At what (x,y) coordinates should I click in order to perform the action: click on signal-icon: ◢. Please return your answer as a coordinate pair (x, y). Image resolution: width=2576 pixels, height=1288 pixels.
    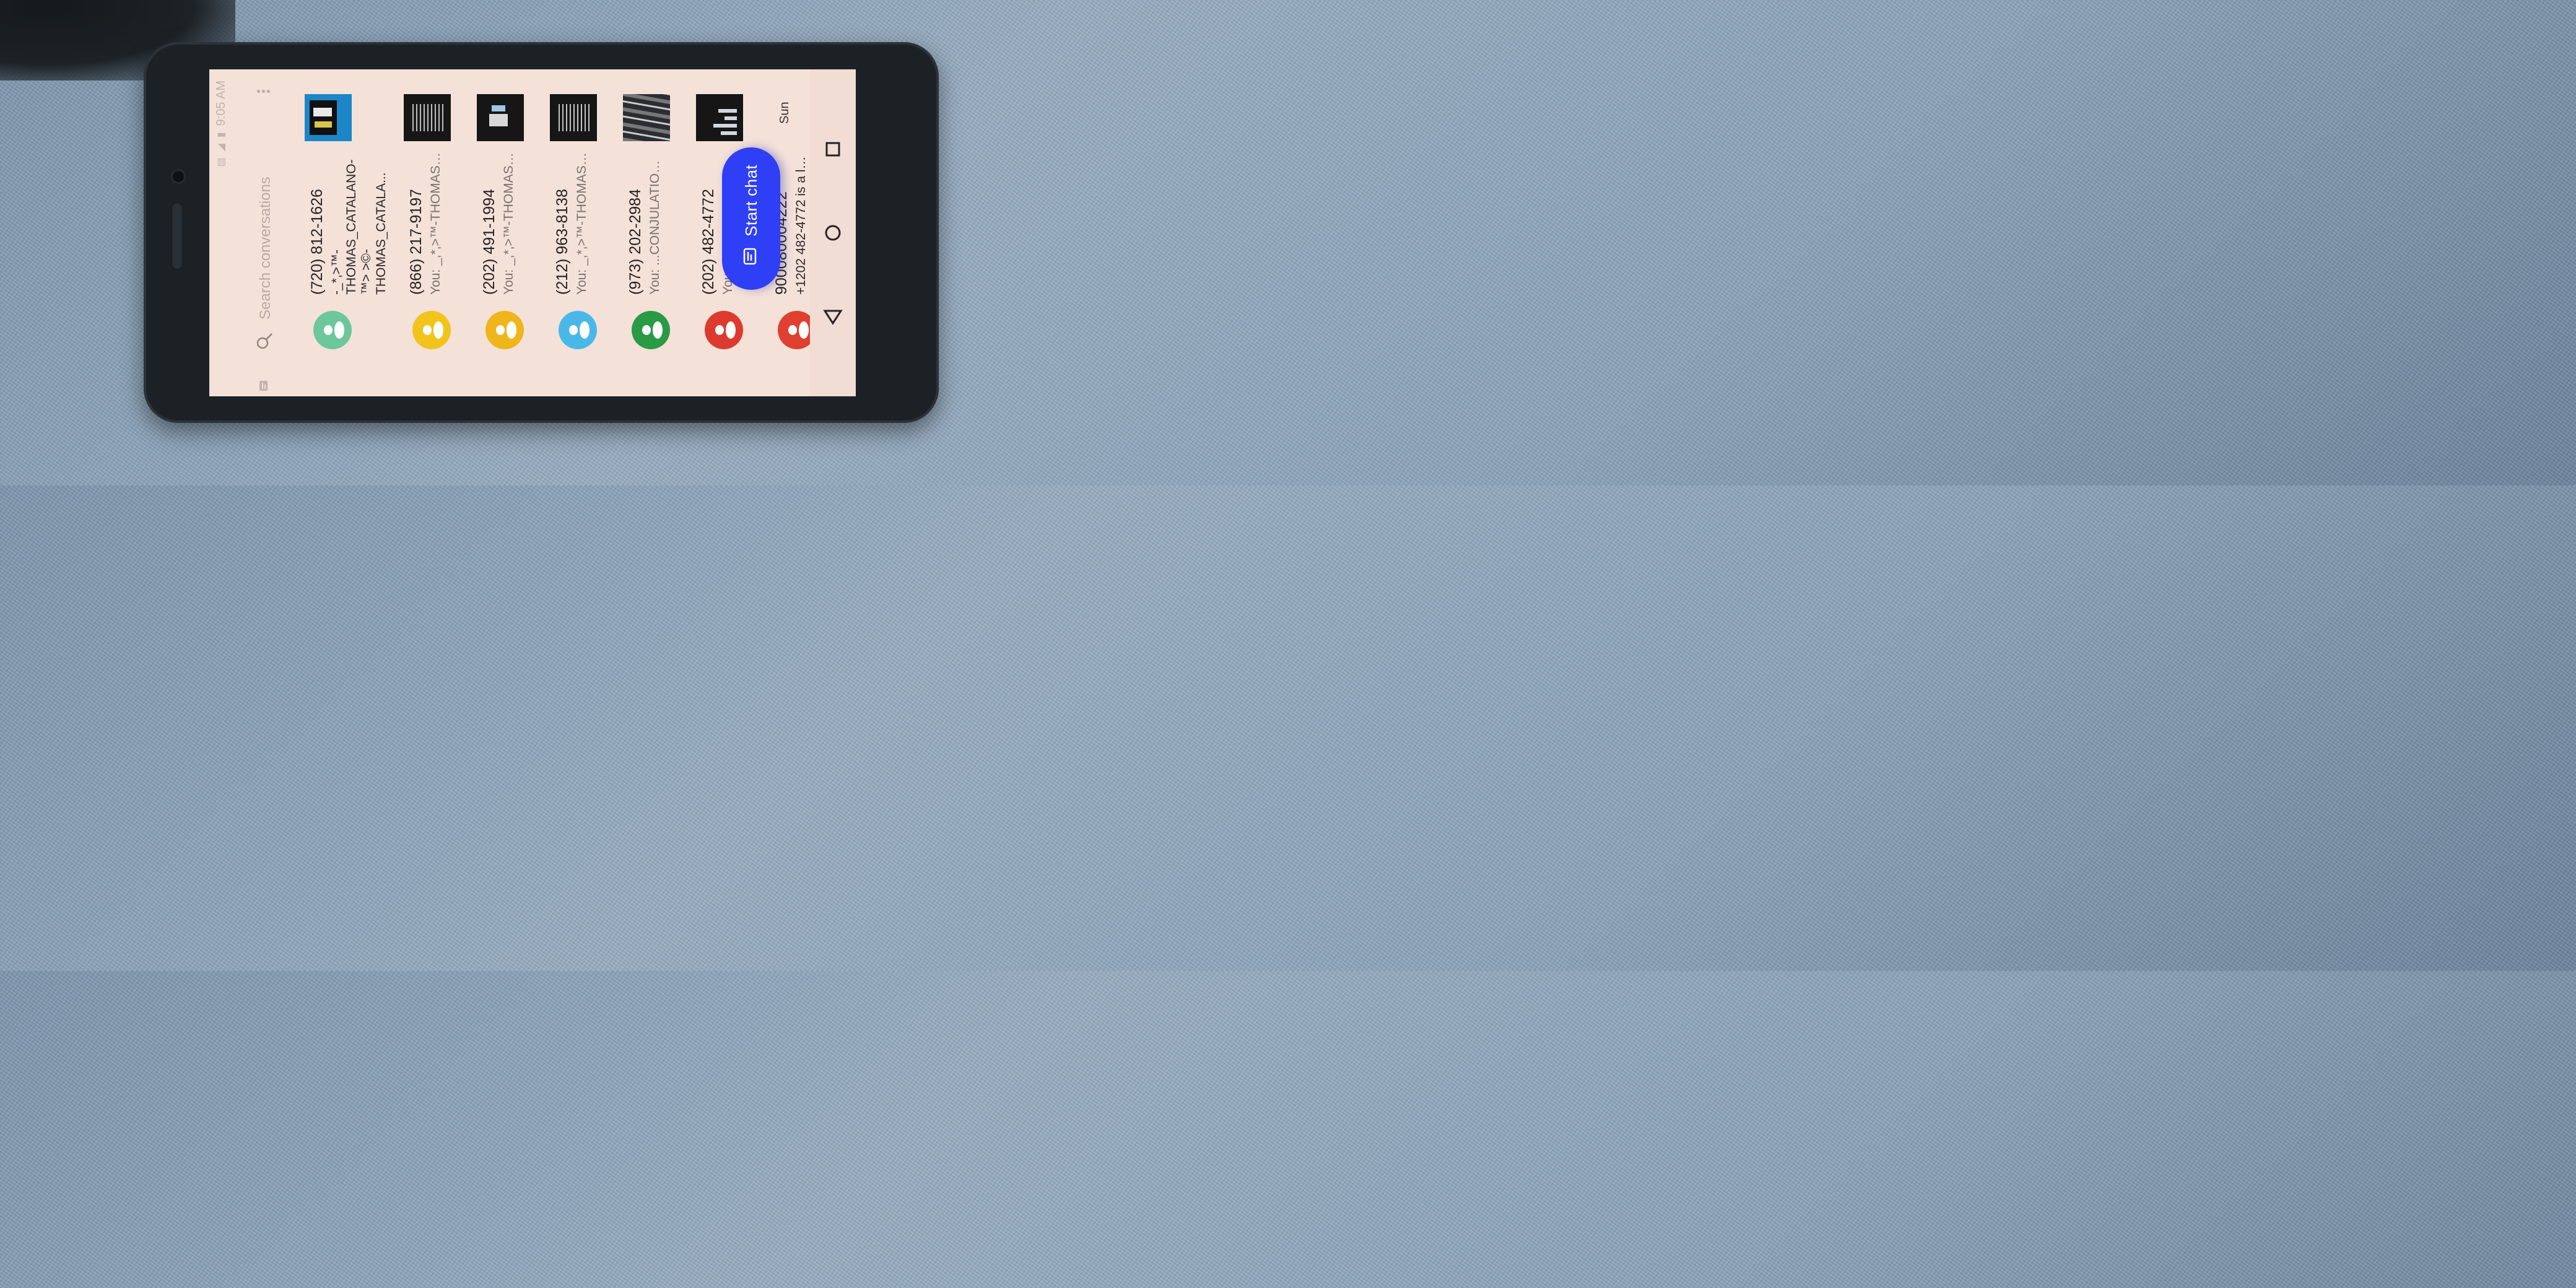
    Looking at the image, I should click on (221, 148).